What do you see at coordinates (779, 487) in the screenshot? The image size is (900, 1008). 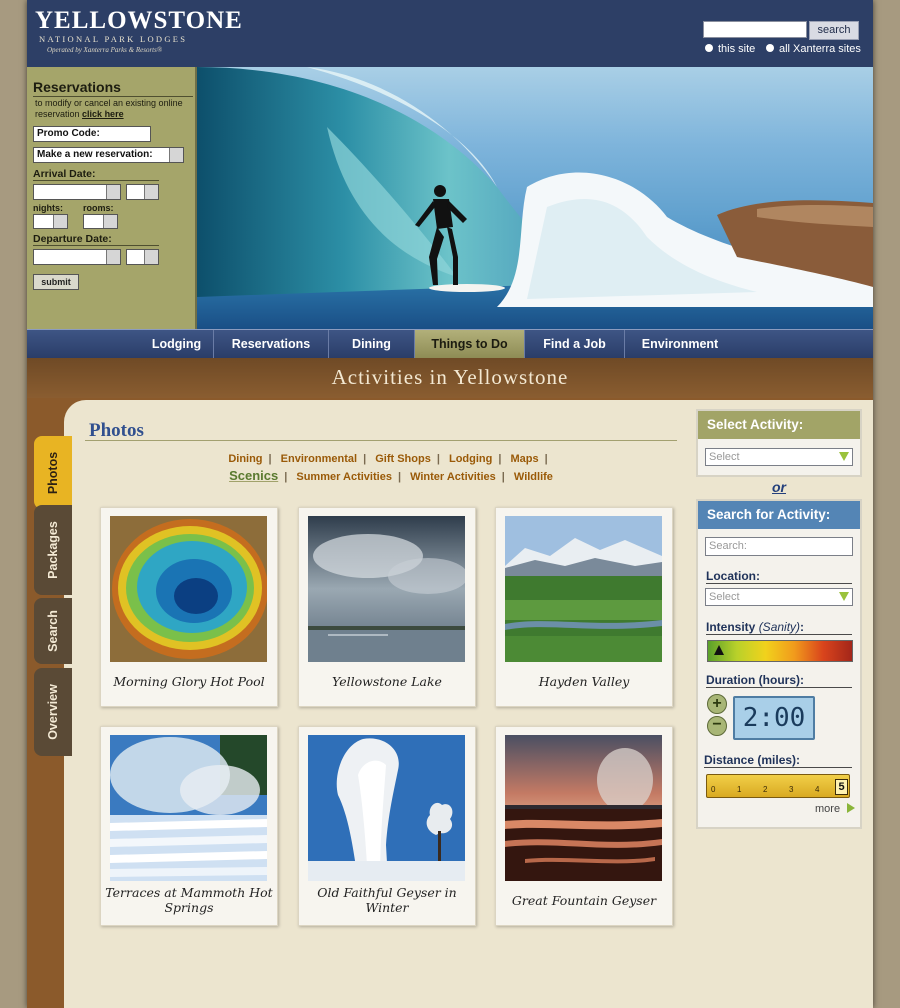 I see `or-divider: or` at bounding box center [779, 487].